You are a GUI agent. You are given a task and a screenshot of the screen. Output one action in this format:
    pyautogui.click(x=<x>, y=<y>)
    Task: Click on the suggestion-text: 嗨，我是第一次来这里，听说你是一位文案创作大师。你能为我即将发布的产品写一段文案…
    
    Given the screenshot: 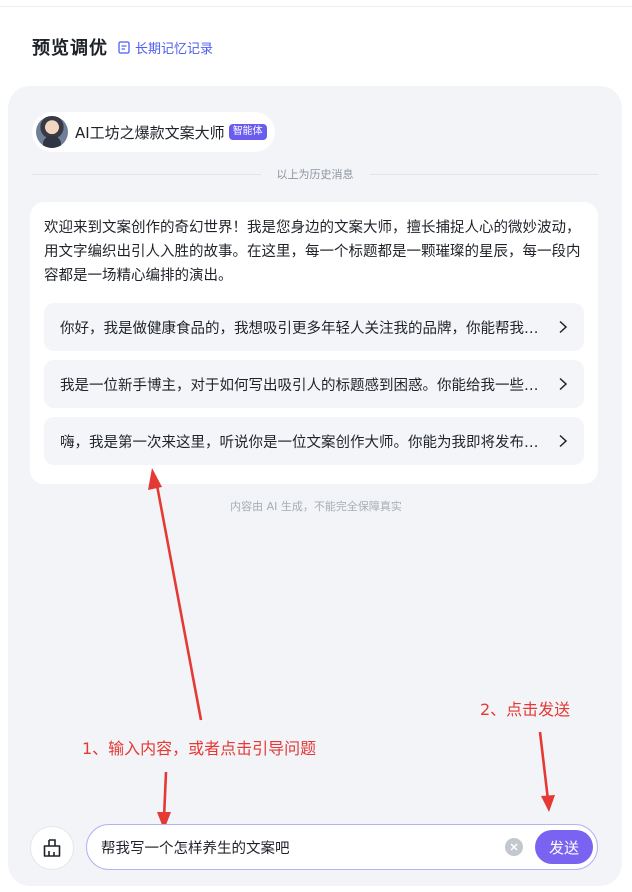 What is the action you would take?
    pyautogui.click(x=309, y=442)
    